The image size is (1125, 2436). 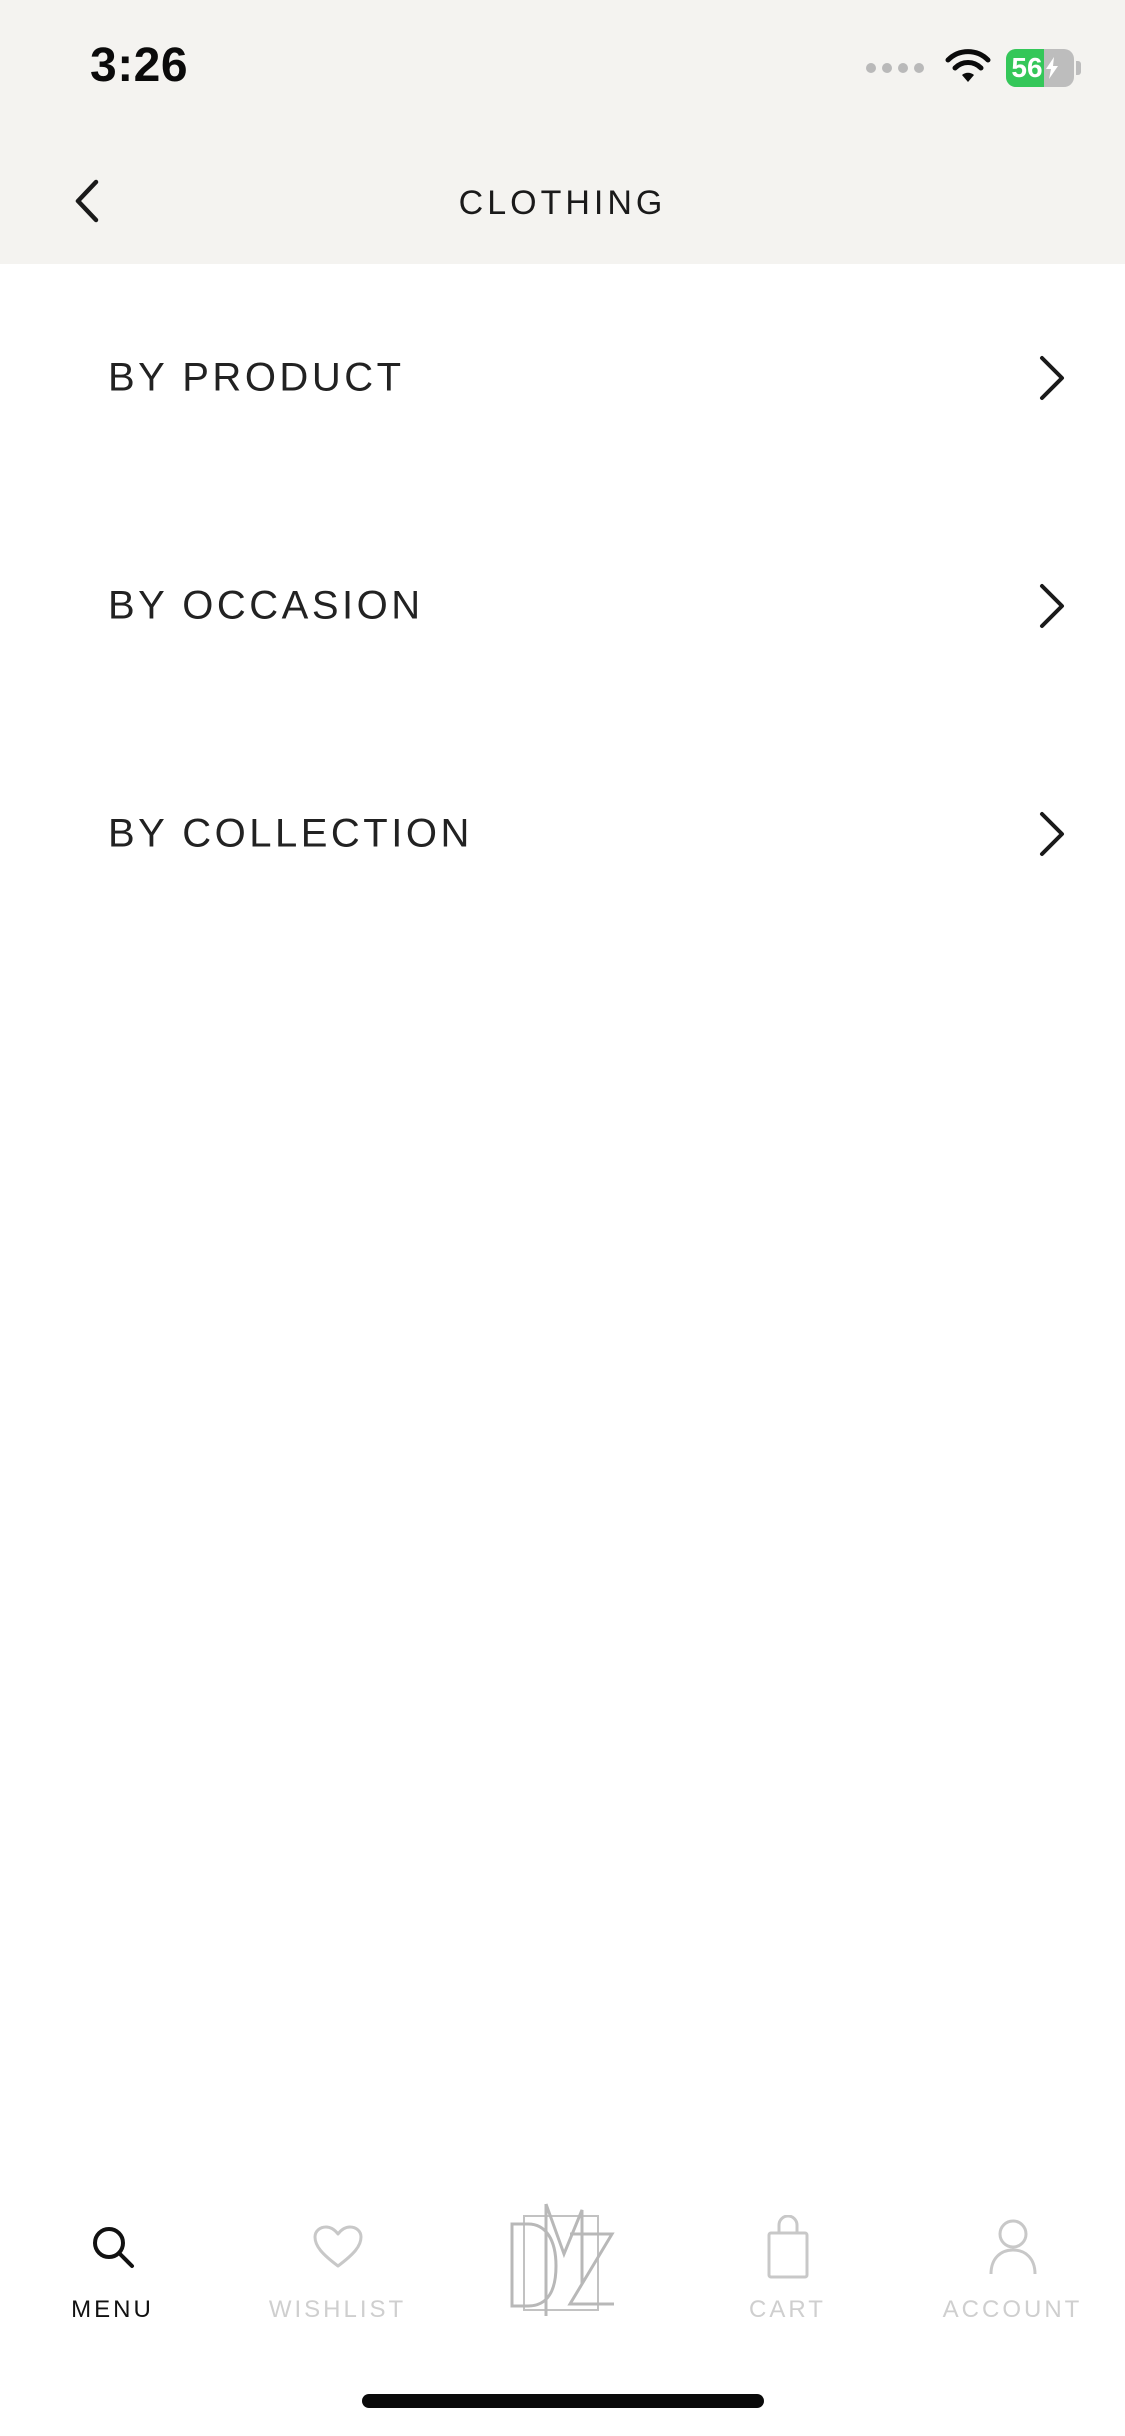 I want to click on tab-wishlist: WISHLIST, so click(x=337, y=2265).